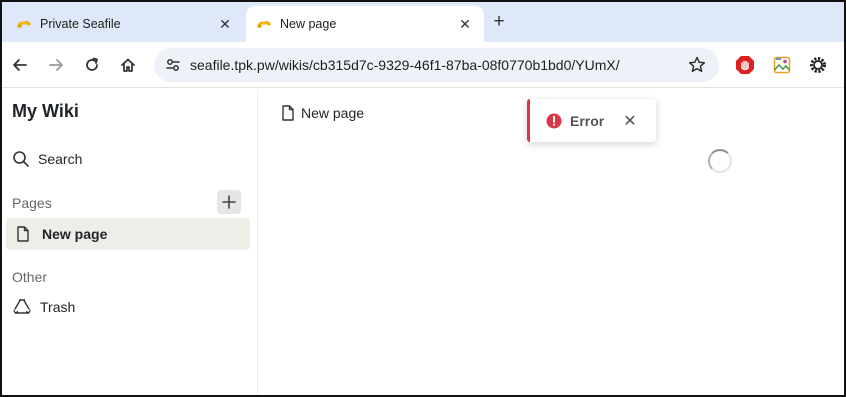 This screenshot has height=397, width=846. What do you see at coordinates (629, 121) in the screenshot?
I see `toast-close-icon: ✕` at bounding box center [629, 121].